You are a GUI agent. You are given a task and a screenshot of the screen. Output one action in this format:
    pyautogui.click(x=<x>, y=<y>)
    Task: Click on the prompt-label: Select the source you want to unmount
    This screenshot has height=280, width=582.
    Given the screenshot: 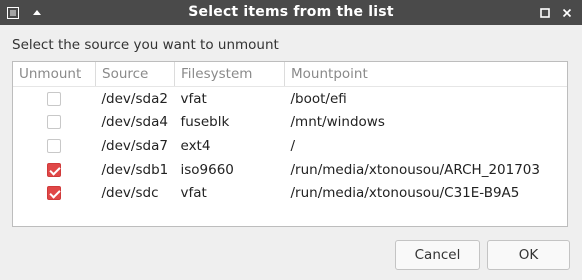 What is the action you would take?
    pyautogui.click(x=145, y=45)
    